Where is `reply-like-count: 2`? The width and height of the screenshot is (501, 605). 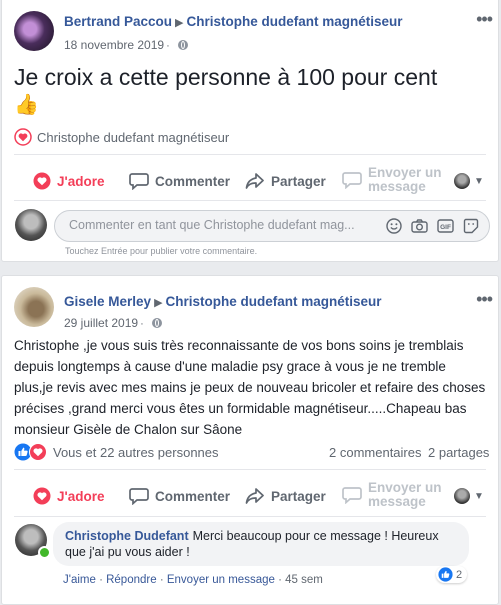
reply-like-count: 2 is located at coordinates (459, 574).